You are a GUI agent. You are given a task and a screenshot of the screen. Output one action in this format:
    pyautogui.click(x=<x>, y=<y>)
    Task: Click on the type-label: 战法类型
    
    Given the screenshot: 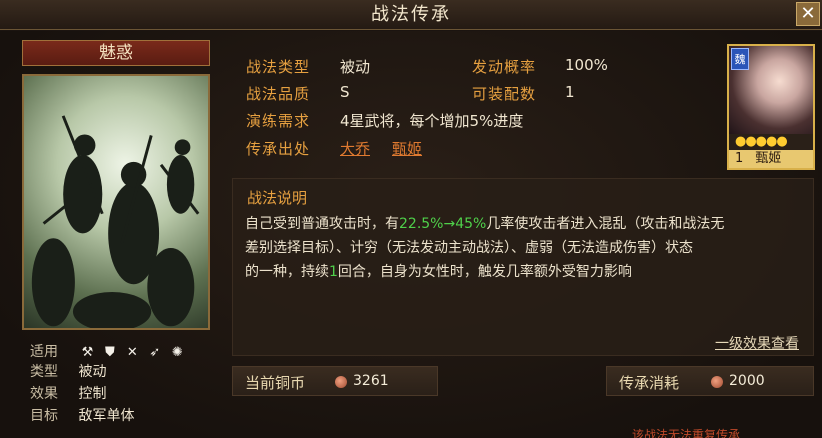 What is the action you would take?
    pyautogui.click(x=278, y=67)
    